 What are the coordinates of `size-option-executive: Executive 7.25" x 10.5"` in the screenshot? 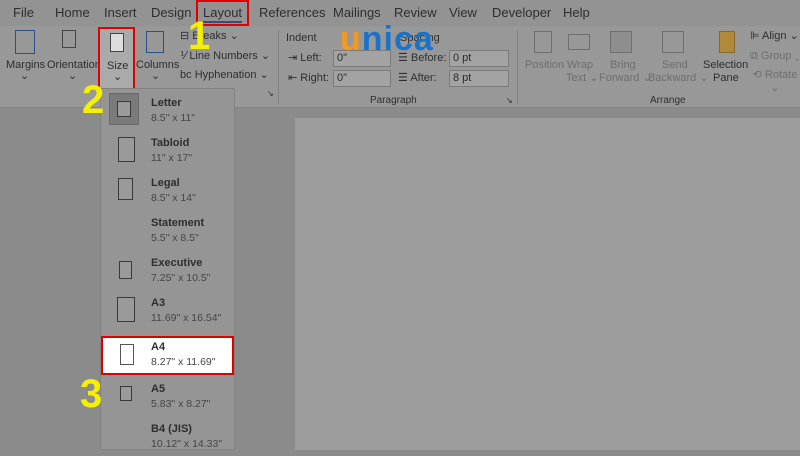 It's located at (167, 271).